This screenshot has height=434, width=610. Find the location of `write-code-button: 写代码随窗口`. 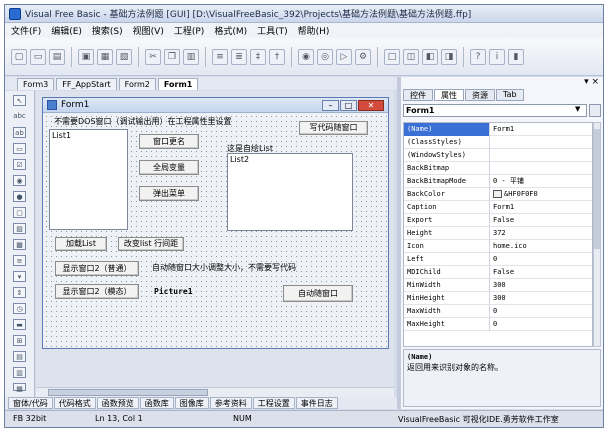

write-code-button: 写代码随窗口 is located at coordinates (333, 128).